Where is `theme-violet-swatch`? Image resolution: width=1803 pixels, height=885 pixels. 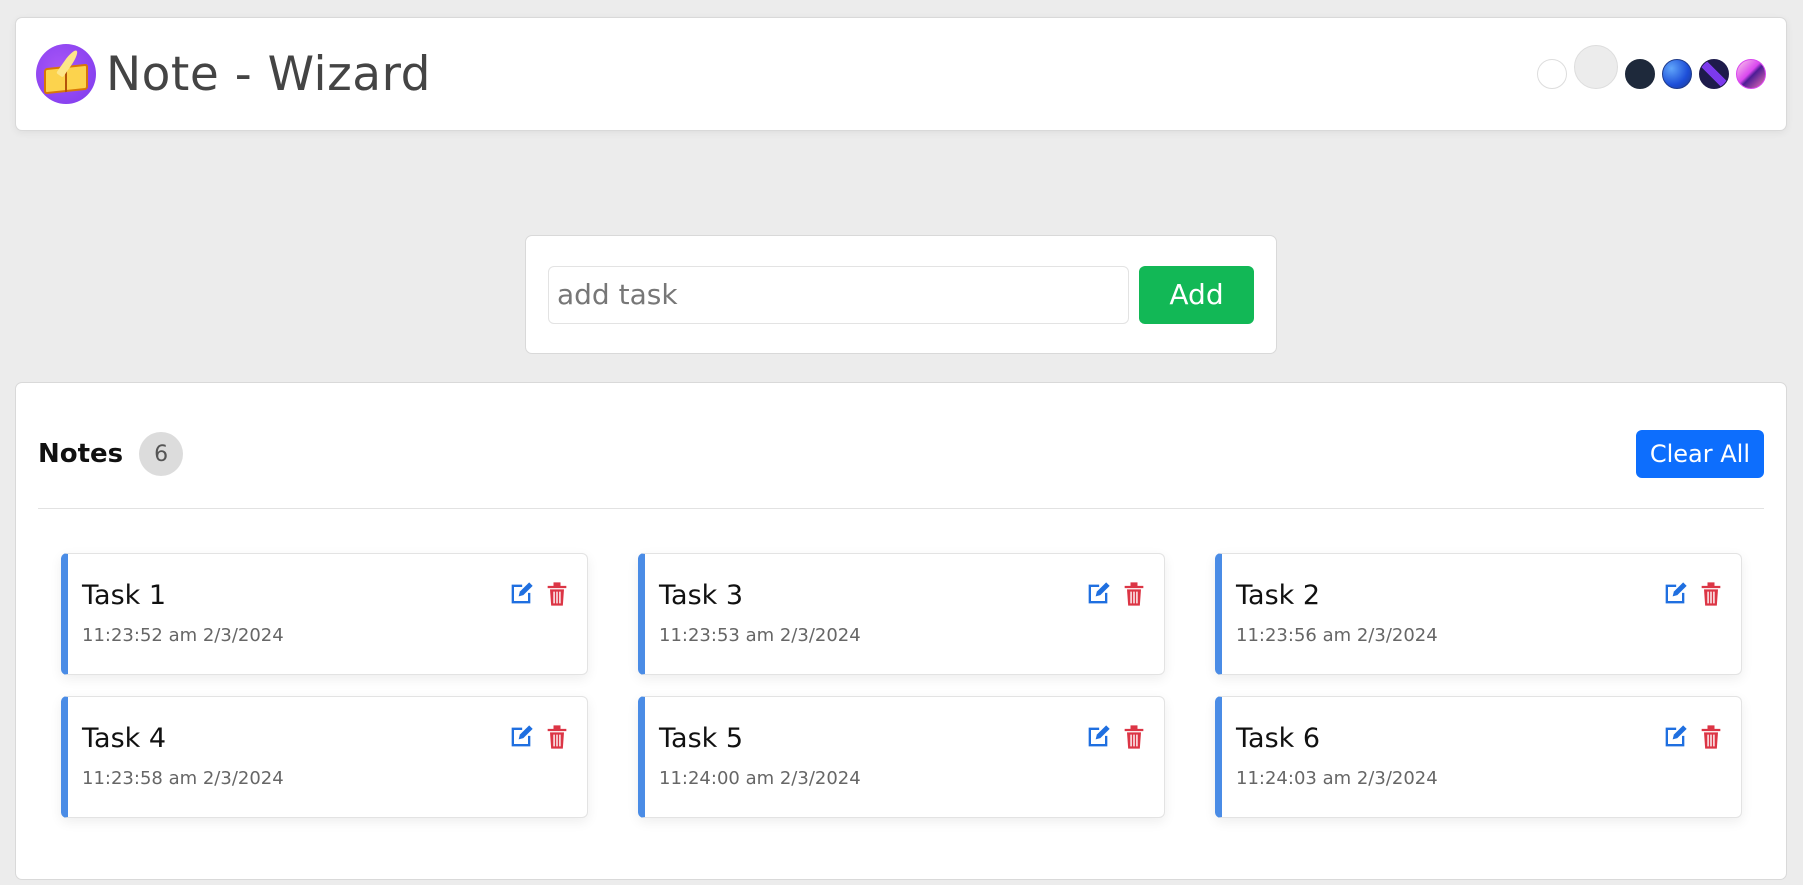 theme-violet-swatch is located at coordinates (1714, 74).